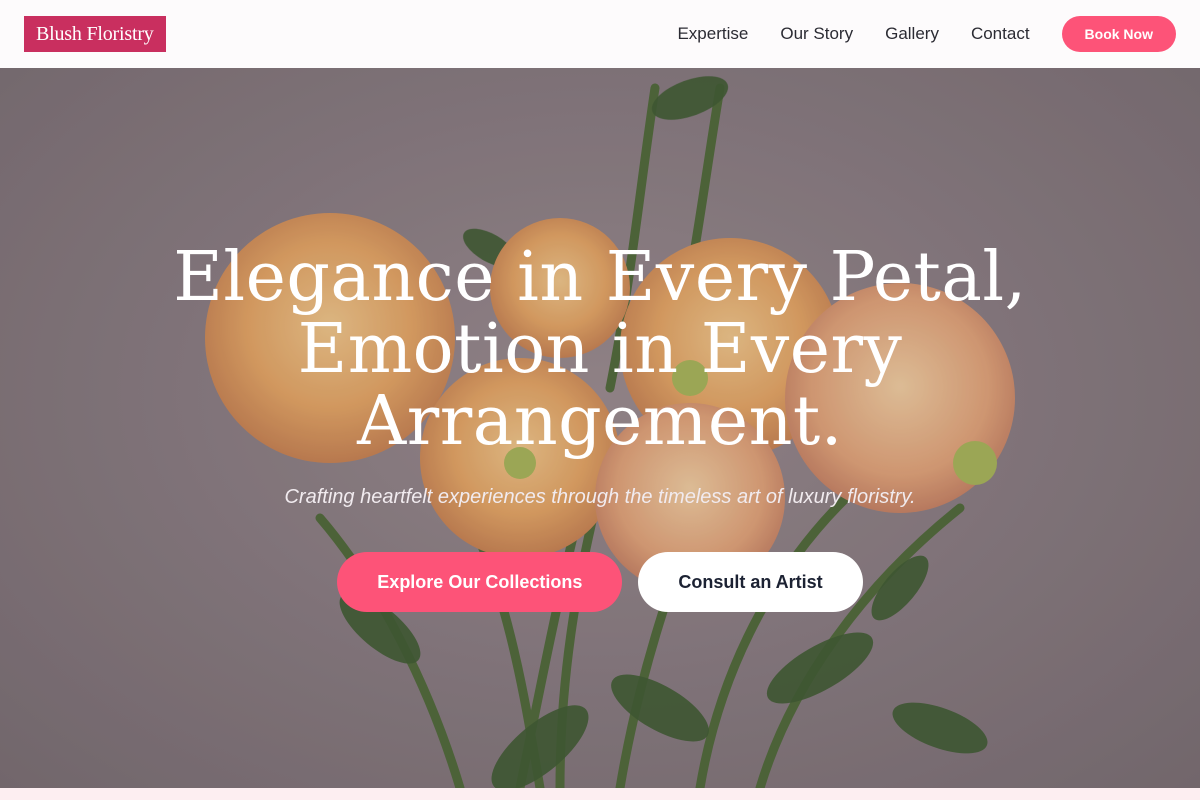 The image size is (1200, 800). Describe the element at coordinates (816, 34) in the screenshot. I see `nav-link-our-story: Our Story` at that location.